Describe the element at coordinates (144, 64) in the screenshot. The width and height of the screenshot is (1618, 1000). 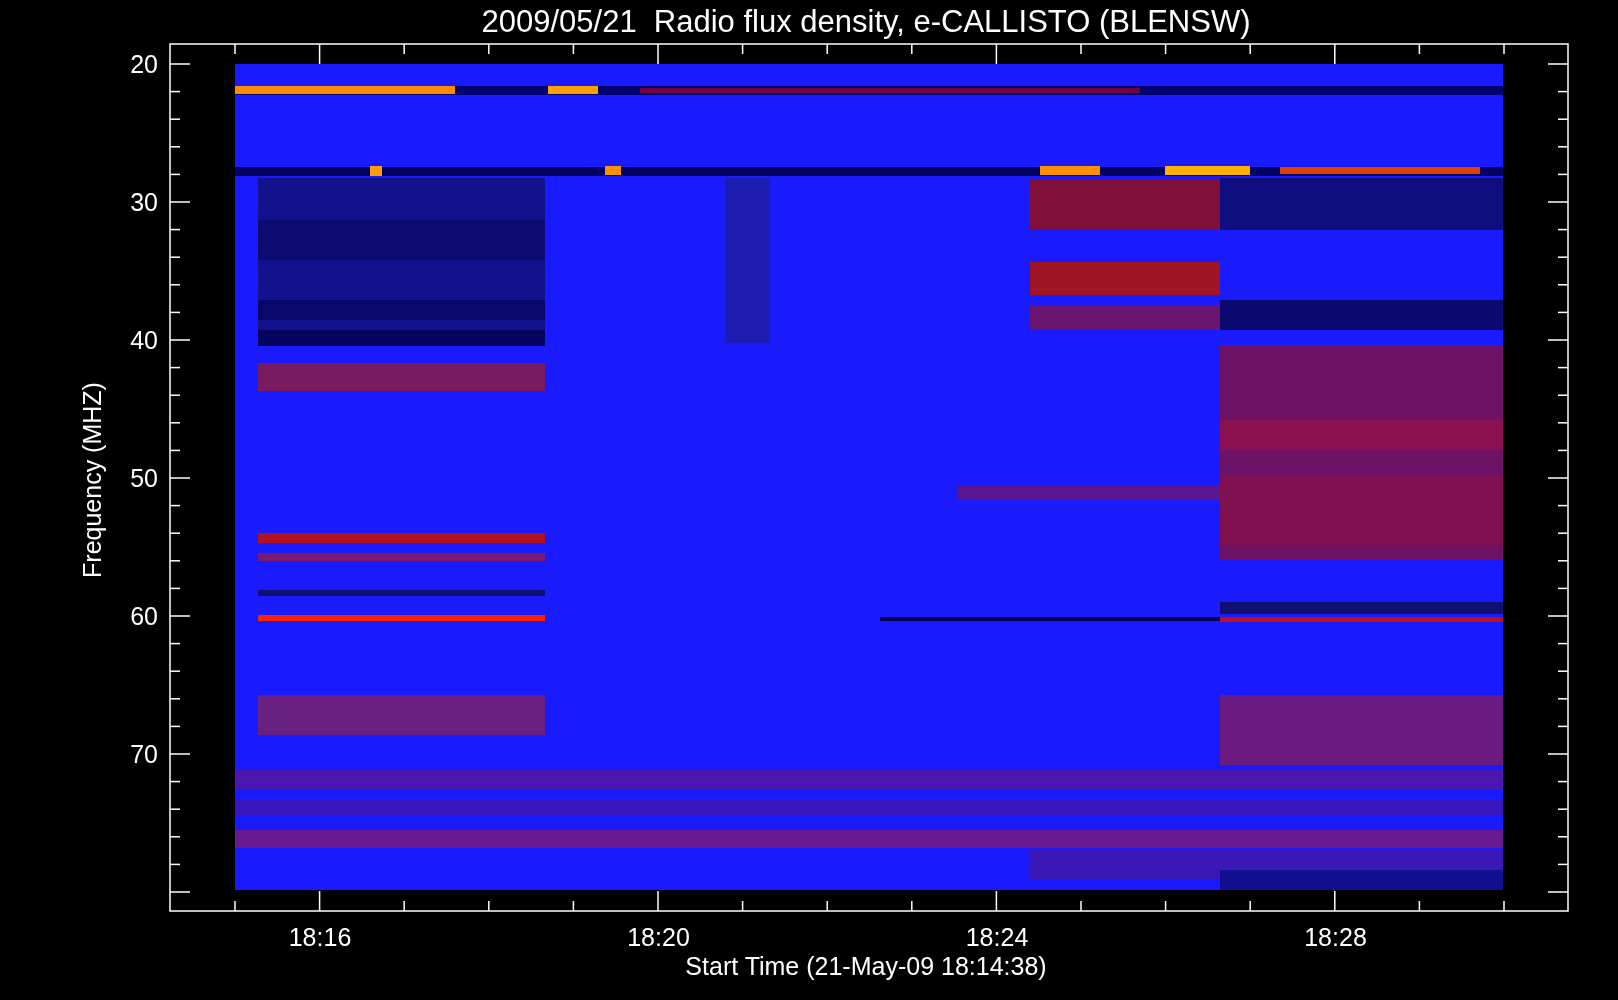
I see `y-tick-label: 20` at that location.